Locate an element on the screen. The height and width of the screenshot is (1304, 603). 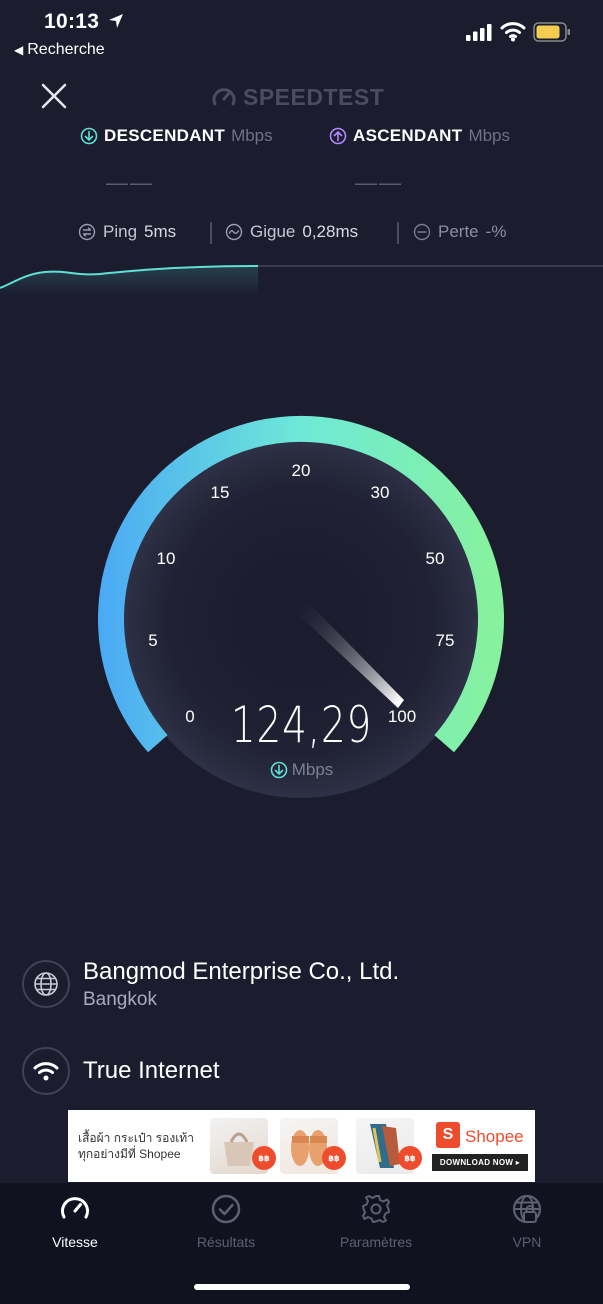
speed-unit-label: Mbps is located at coordinates (312, 769).